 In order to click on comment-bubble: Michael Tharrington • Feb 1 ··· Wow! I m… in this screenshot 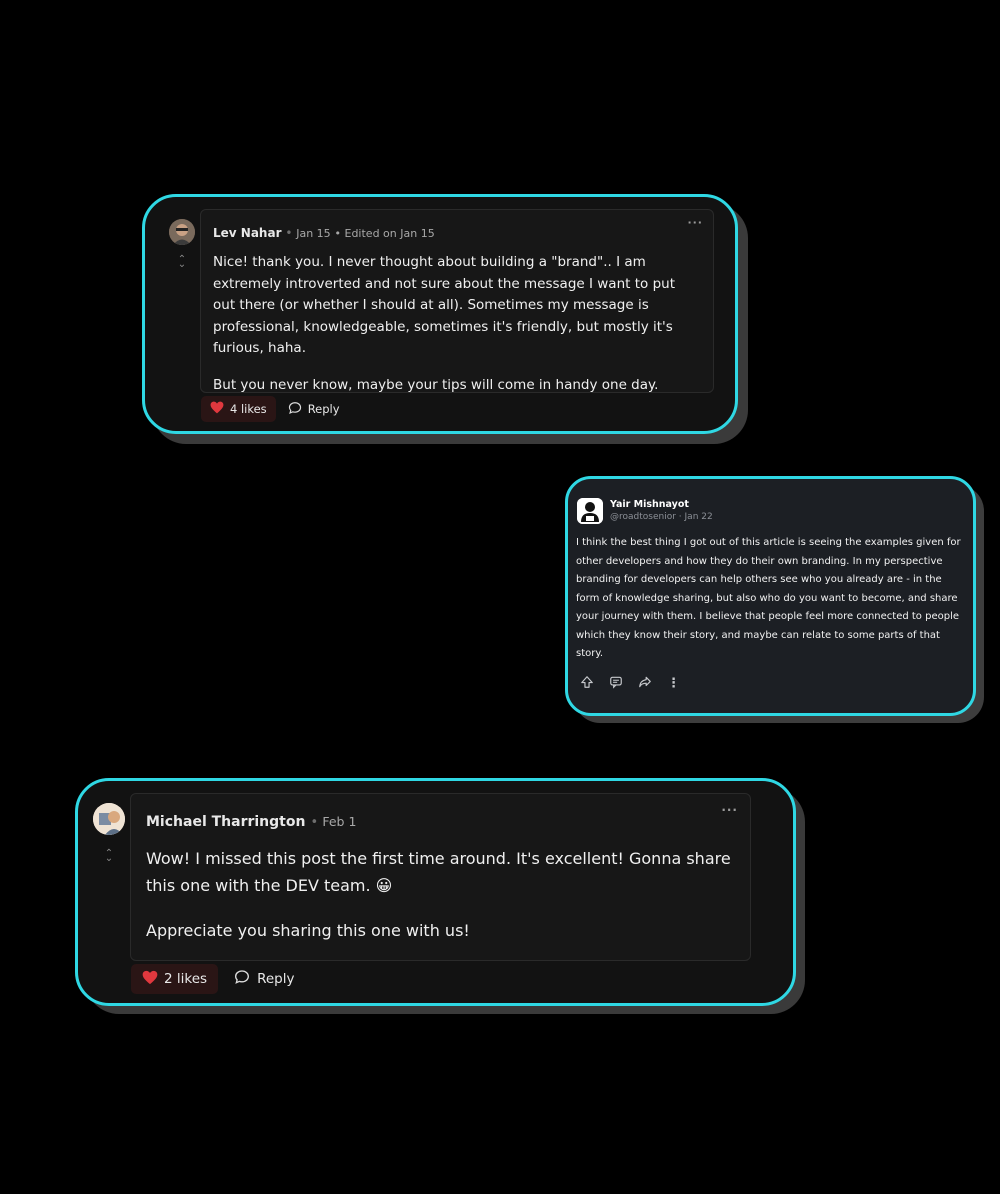, I will do `click(440, 877)`.